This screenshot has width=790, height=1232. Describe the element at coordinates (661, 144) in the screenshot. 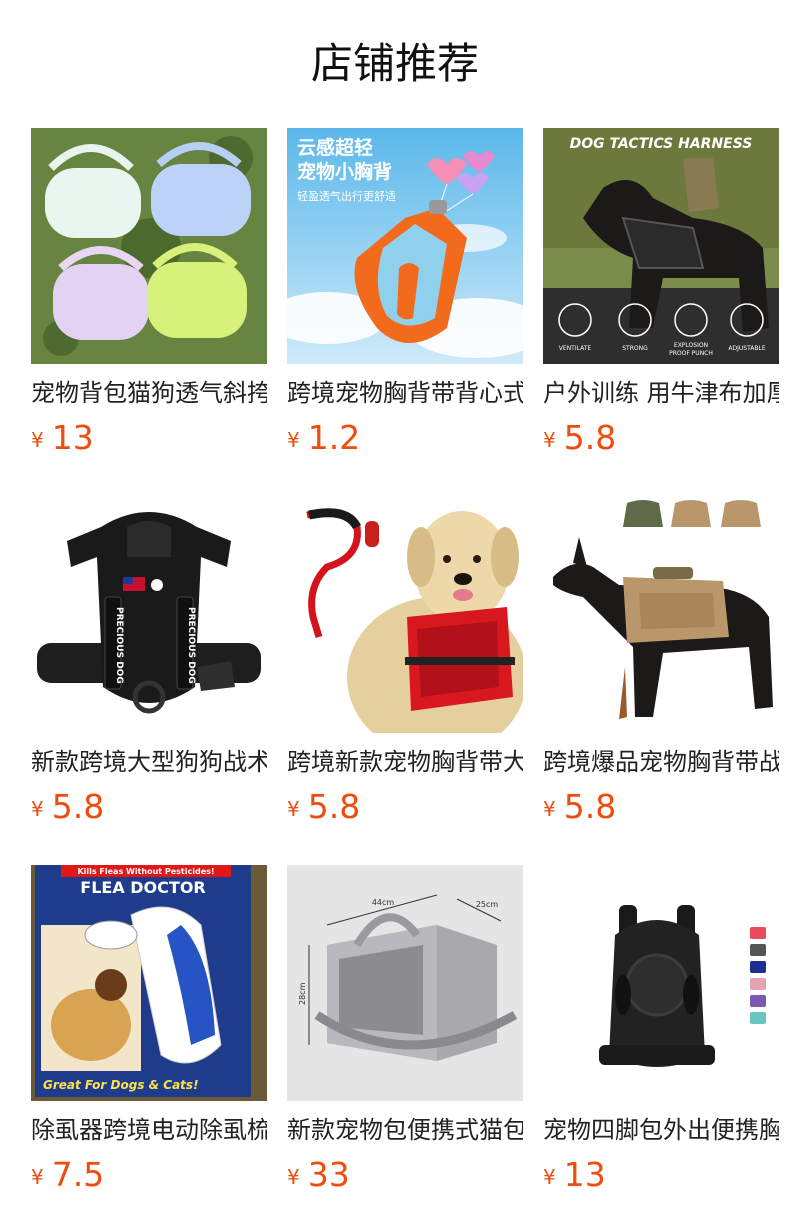

I see `image-banner-text: DOG TACTICS HARNESS` at that location.